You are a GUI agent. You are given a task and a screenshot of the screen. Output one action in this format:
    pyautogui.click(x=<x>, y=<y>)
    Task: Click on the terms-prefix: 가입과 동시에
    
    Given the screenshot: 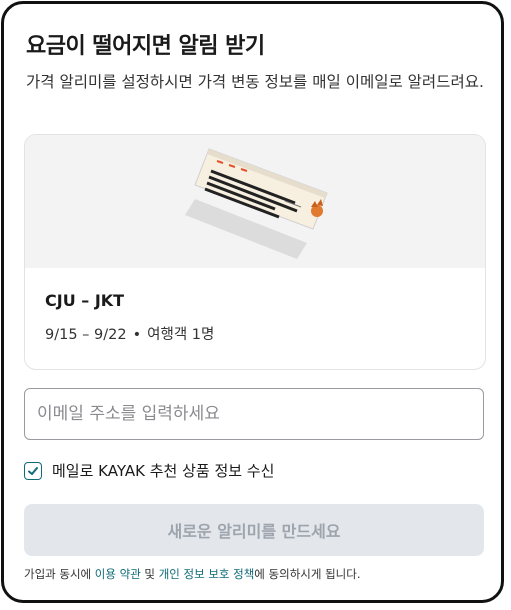 What is the action you would take?
    pyautogui.click(x=59, y=574)
    